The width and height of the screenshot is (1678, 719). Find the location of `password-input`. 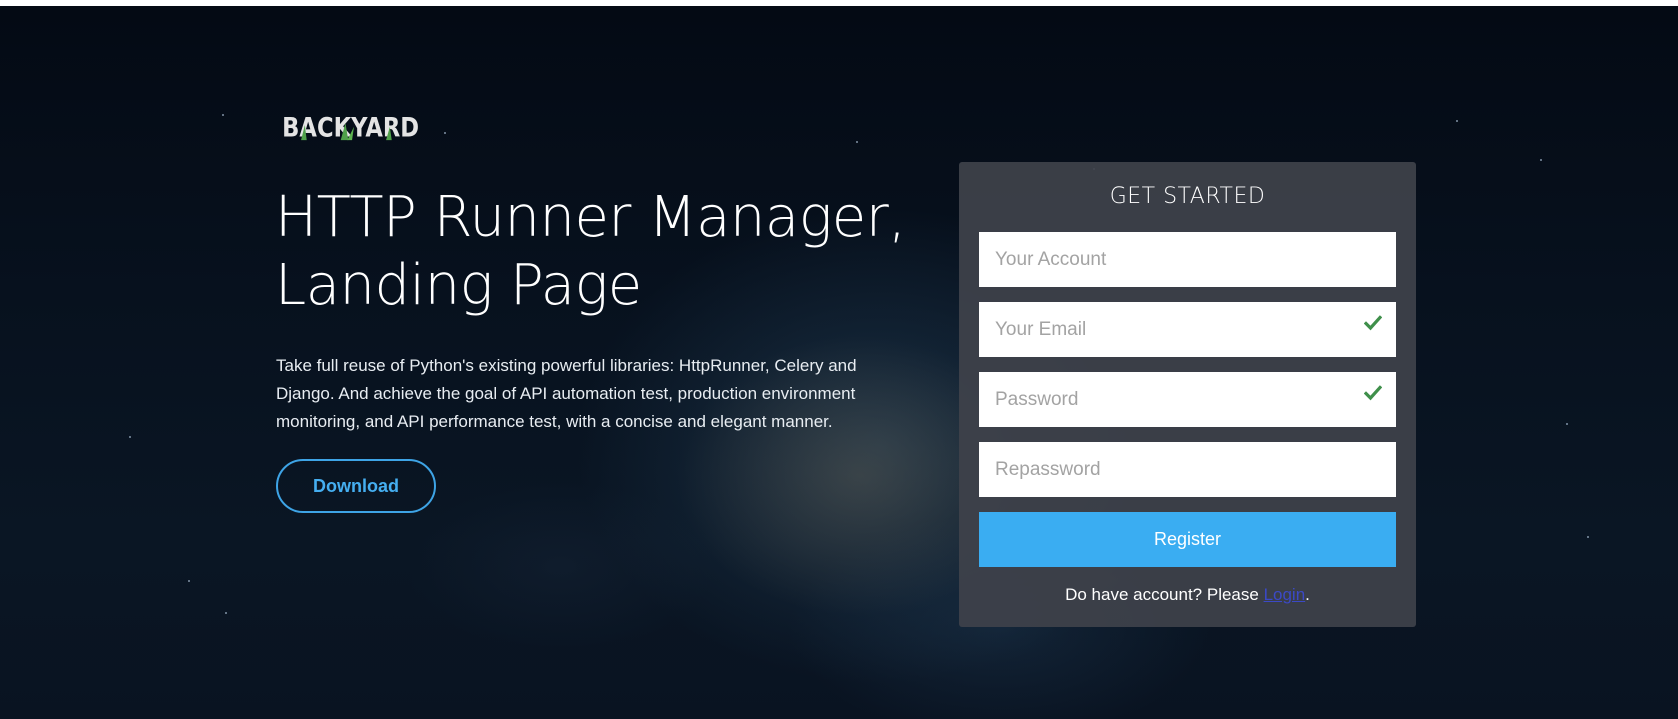

password-input is located at coordinates (1187, 399).